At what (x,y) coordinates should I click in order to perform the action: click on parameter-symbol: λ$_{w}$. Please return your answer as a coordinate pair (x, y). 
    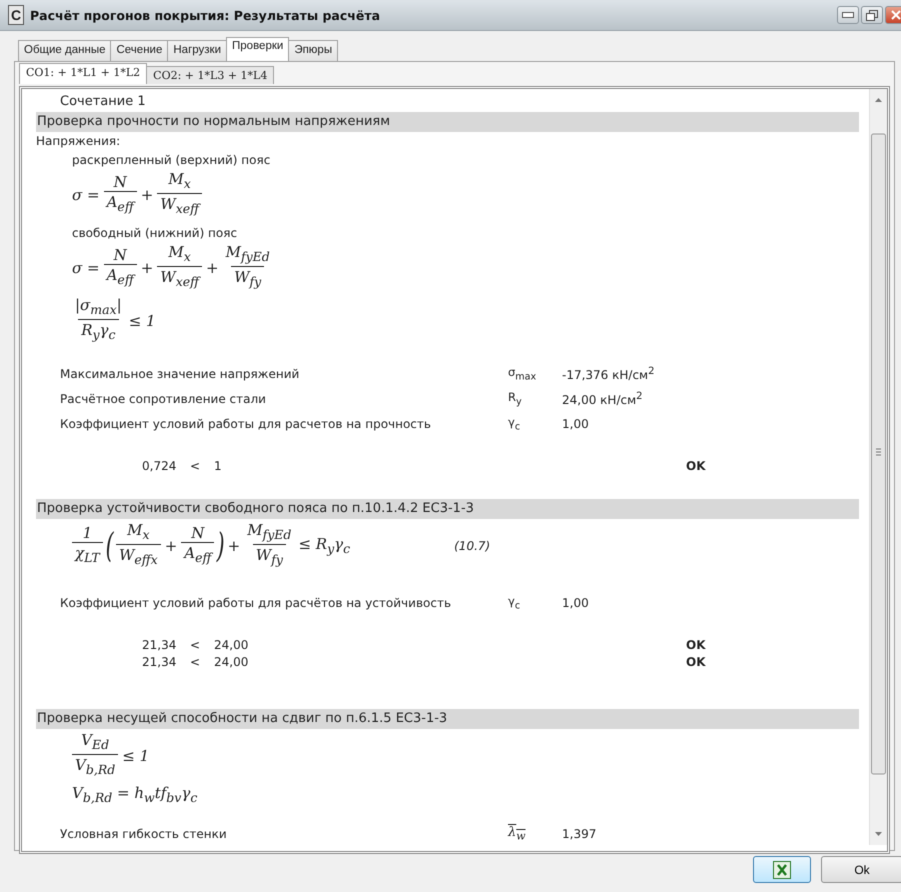
    Looking at the image, I should click on (517, 833).